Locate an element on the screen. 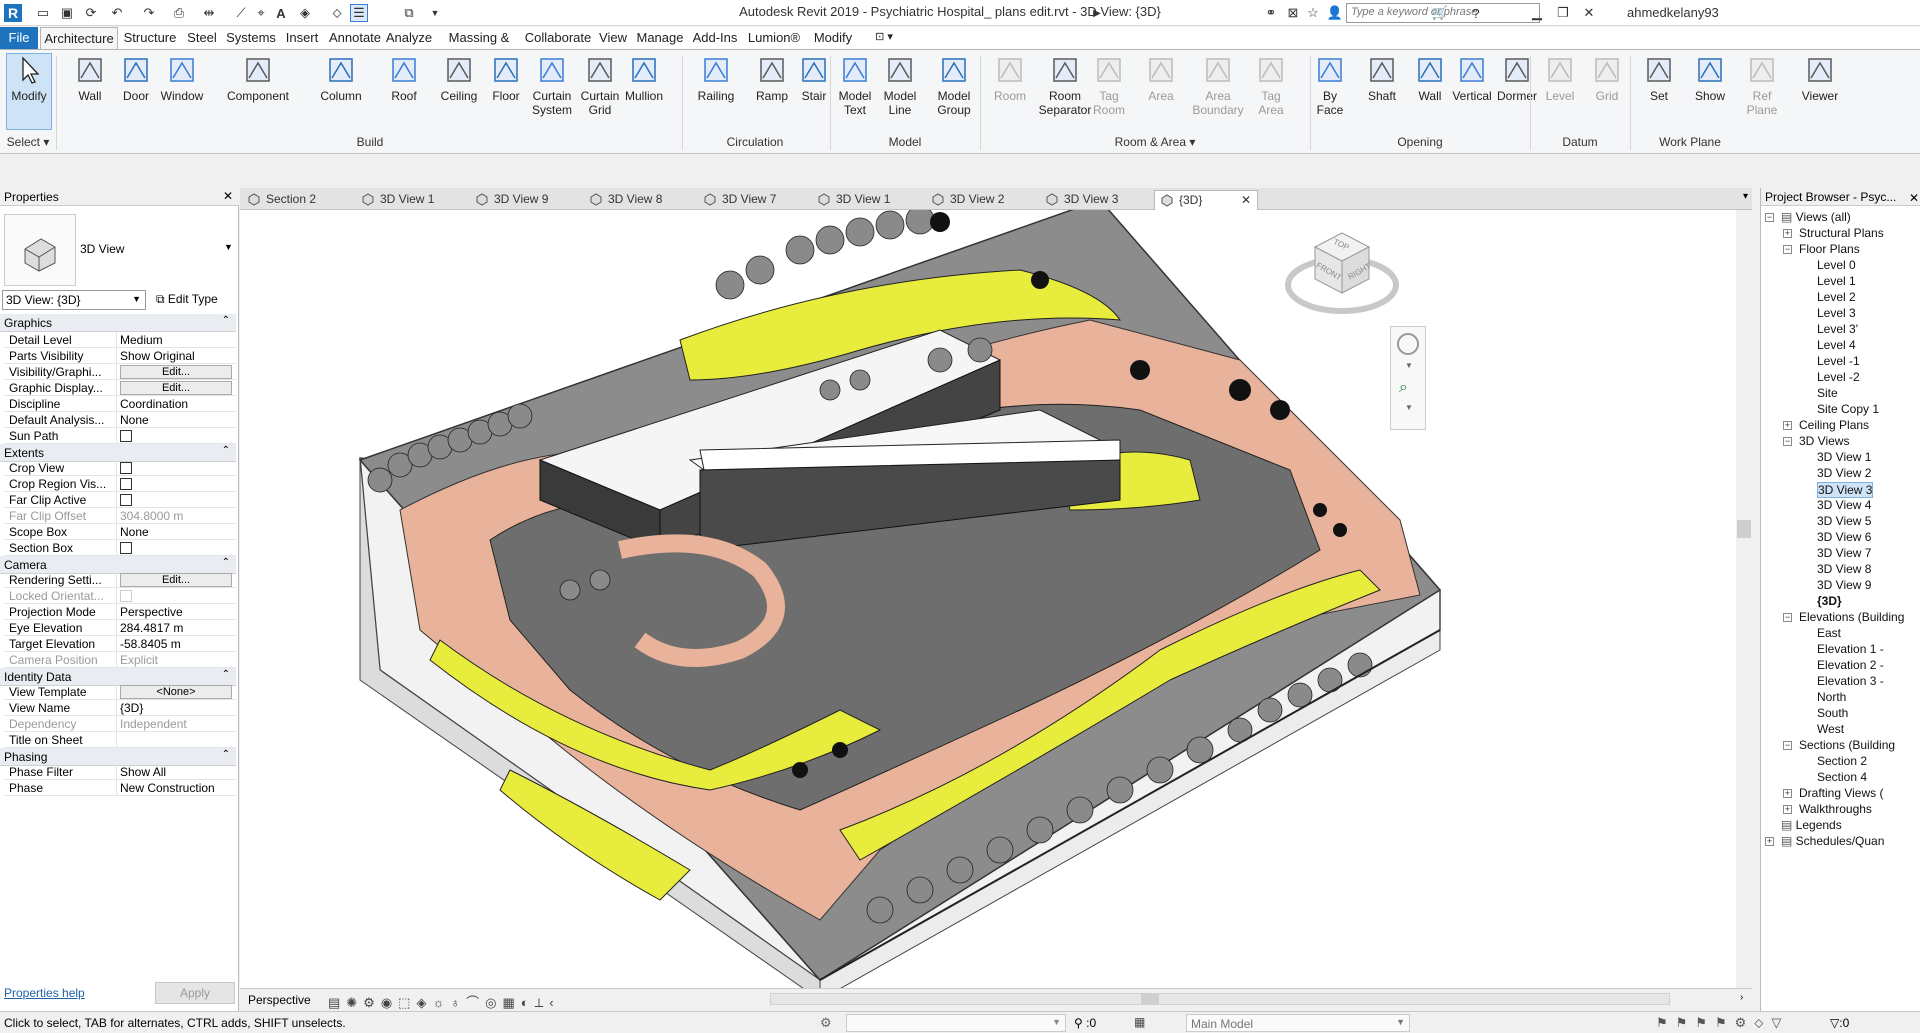 This screenshot has height=1033, width=1920. browser-item: Site is located at coordinates (1827, 393).